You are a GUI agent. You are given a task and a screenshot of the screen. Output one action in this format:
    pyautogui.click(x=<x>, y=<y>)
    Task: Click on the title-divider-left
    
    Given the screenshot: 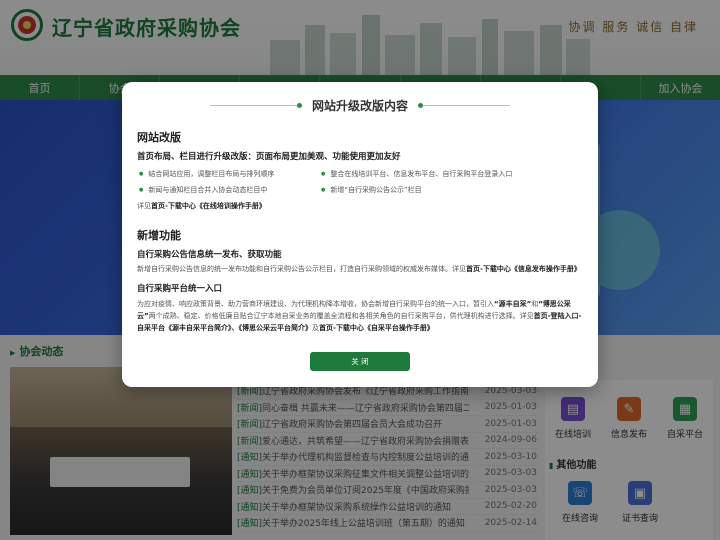 What is the action you would take?
    pyautogui.click(x=255, y=105)
    